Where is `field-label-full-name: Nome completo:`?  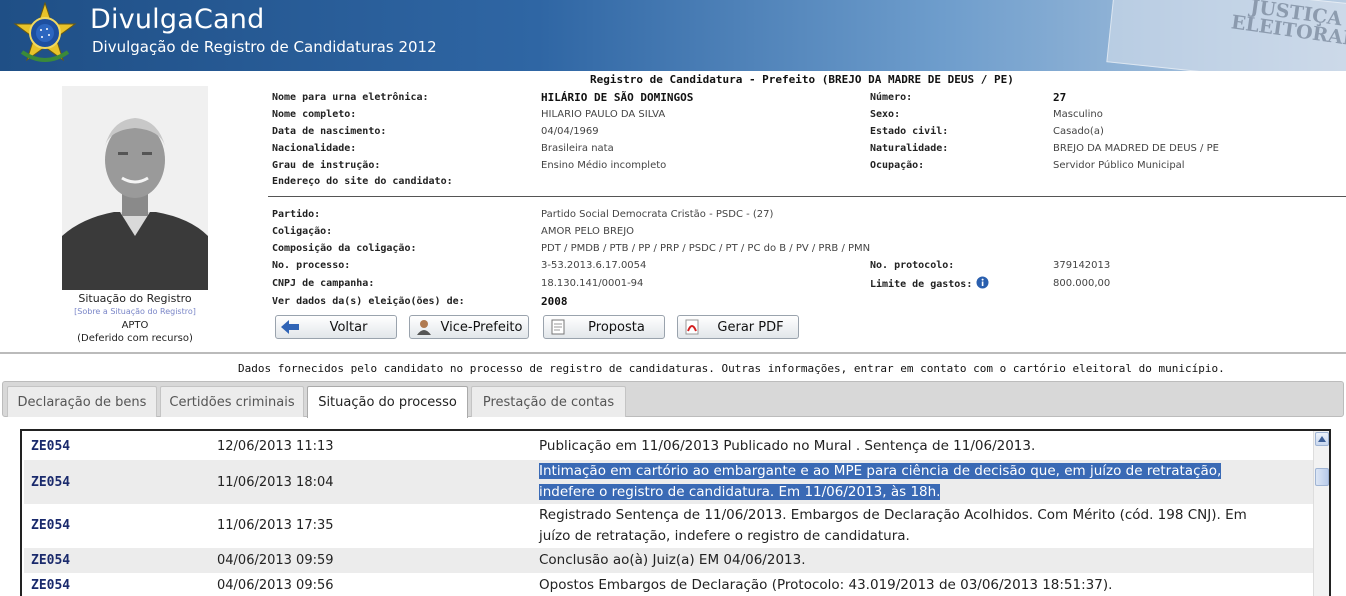 field-label-full-name: Nome completo: is located at coordinates (314, 114).